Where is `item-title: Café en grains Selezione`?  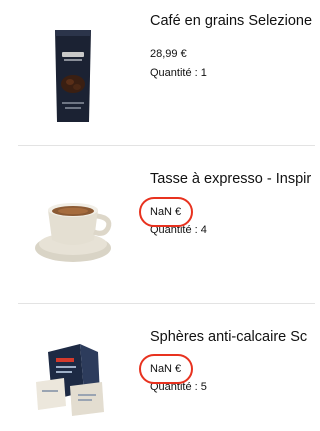
item-title: Café en grains Selezione is located at coordinates (232, 21).